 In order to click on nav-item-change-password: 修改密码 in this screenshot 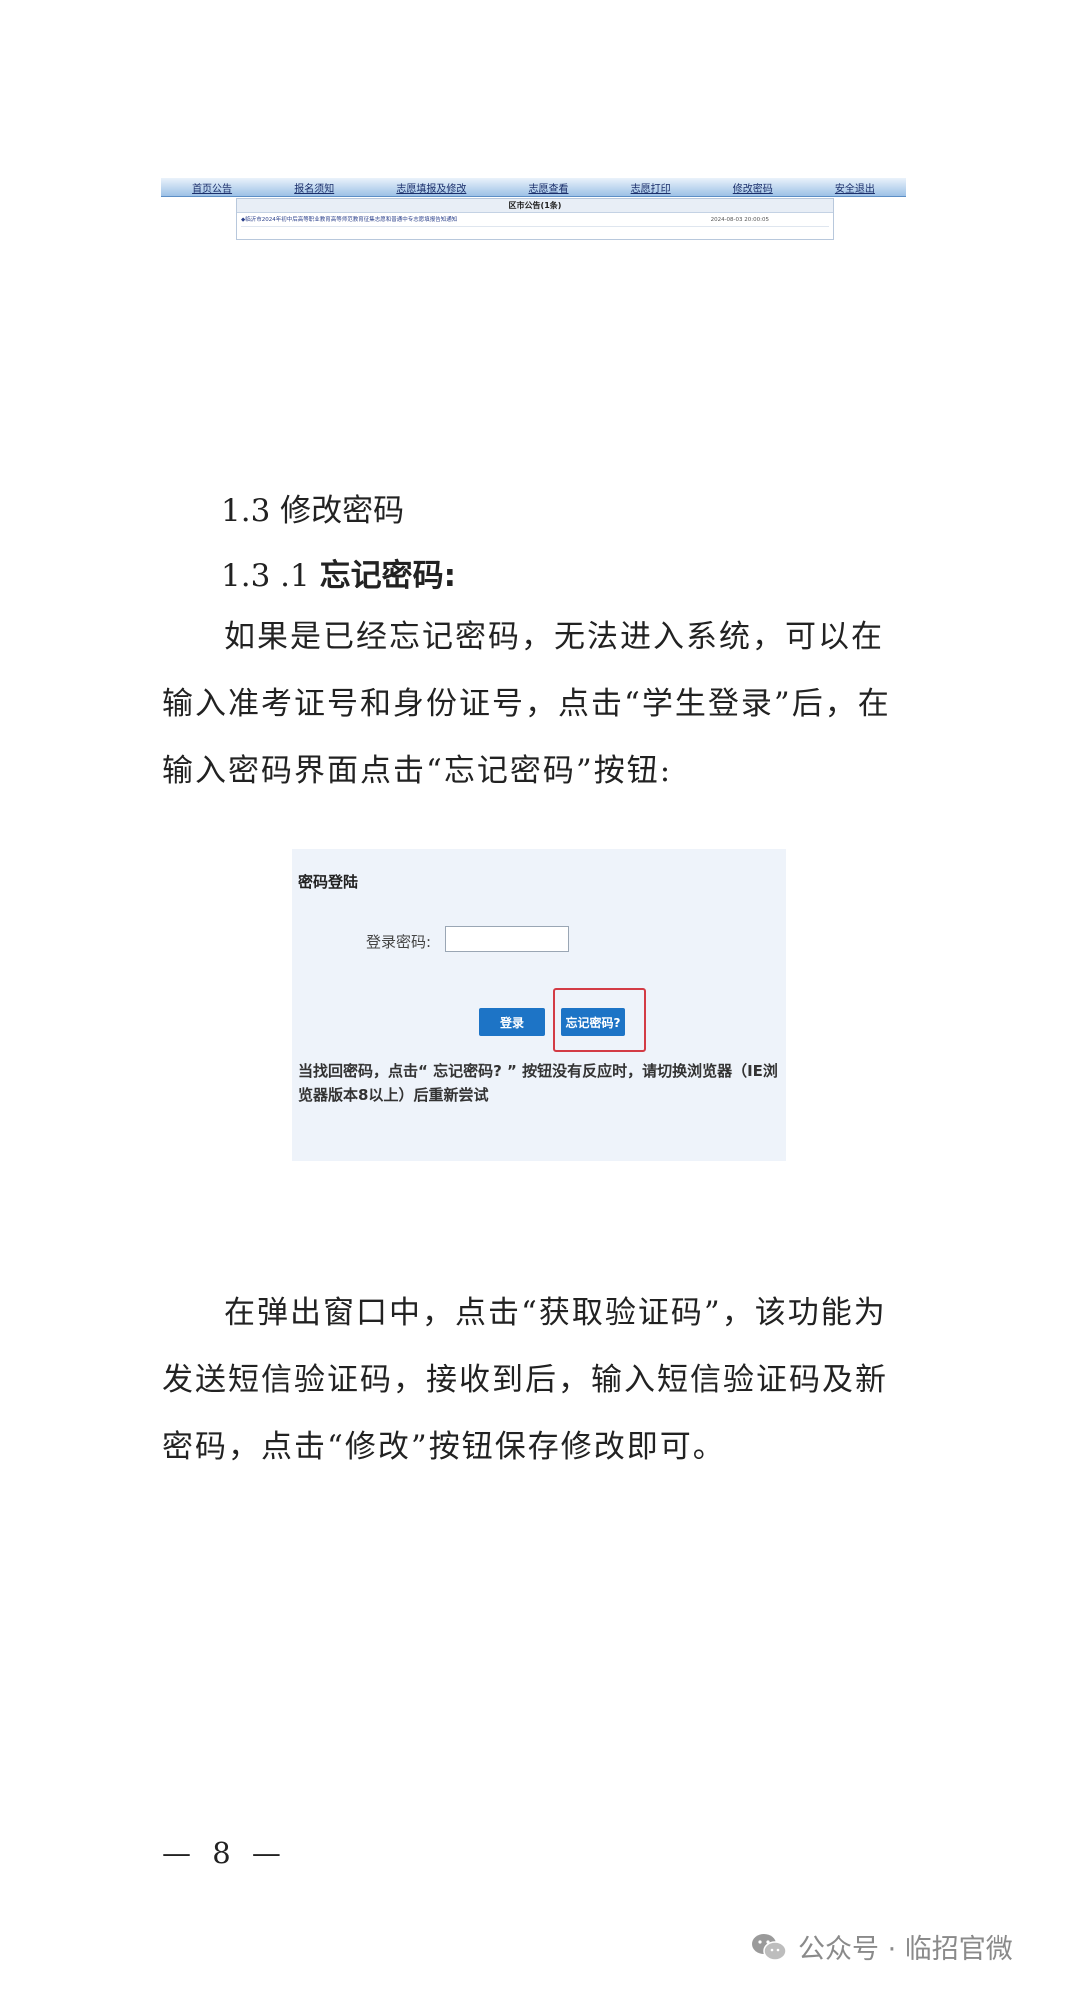, I will do `click(753, 187)`.